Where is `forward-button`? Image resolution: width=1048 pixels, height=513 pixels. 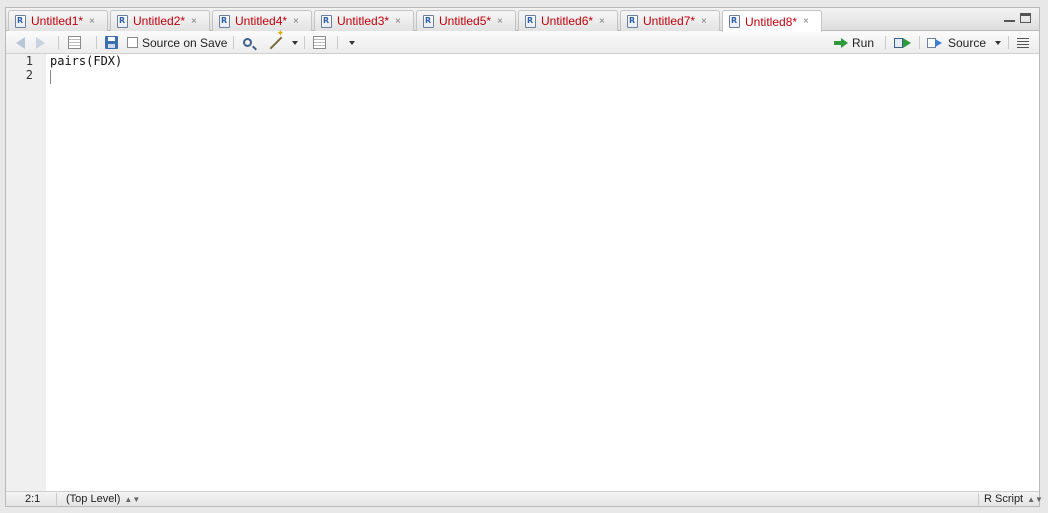
forward-button is located at coordinates (40, 42).